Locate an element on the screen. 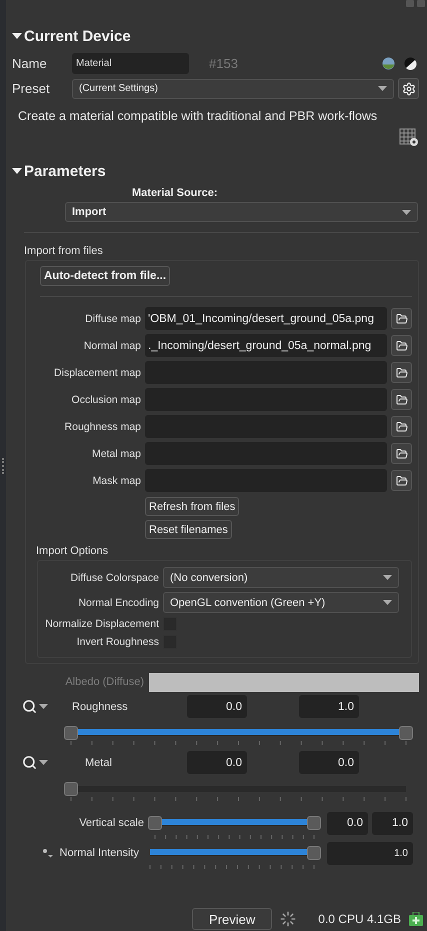 Image resolution: width=427 pixels, height=931 pixels. map-label: Roughness map is located at coordinates (103, 426).